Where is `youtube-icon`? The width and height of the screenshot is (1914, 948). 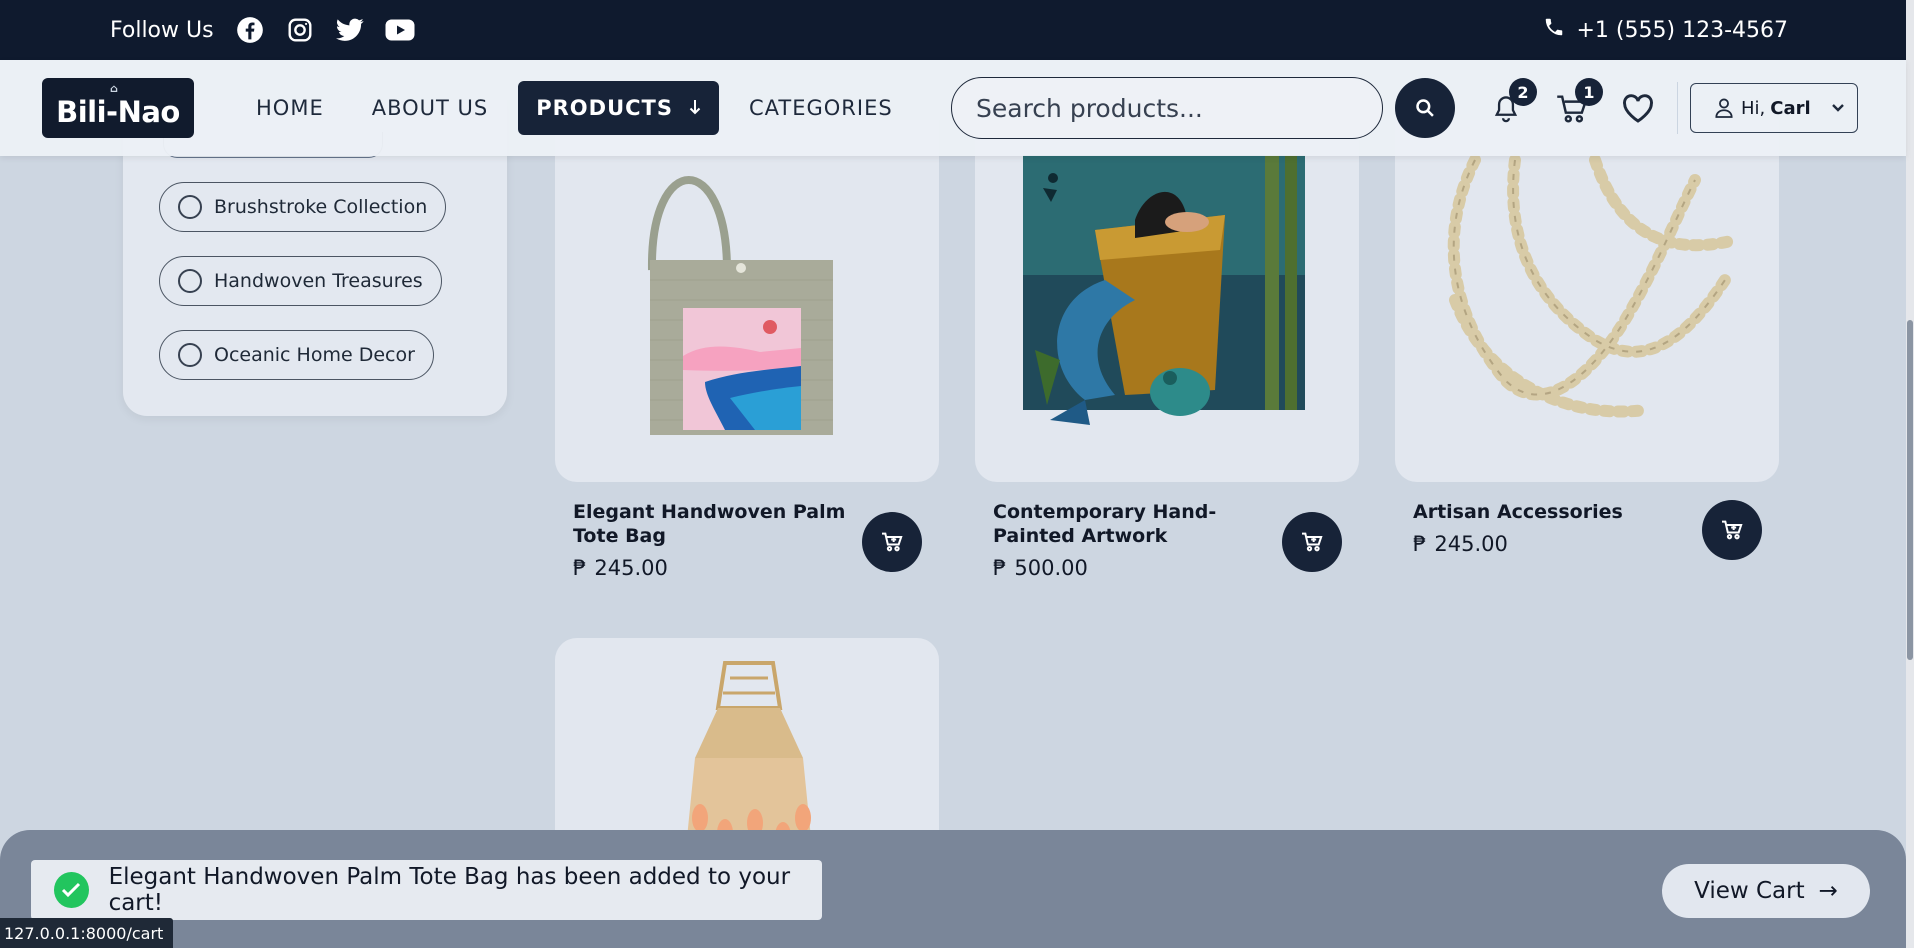
youtube-icon is located at coordinates (400, 30).